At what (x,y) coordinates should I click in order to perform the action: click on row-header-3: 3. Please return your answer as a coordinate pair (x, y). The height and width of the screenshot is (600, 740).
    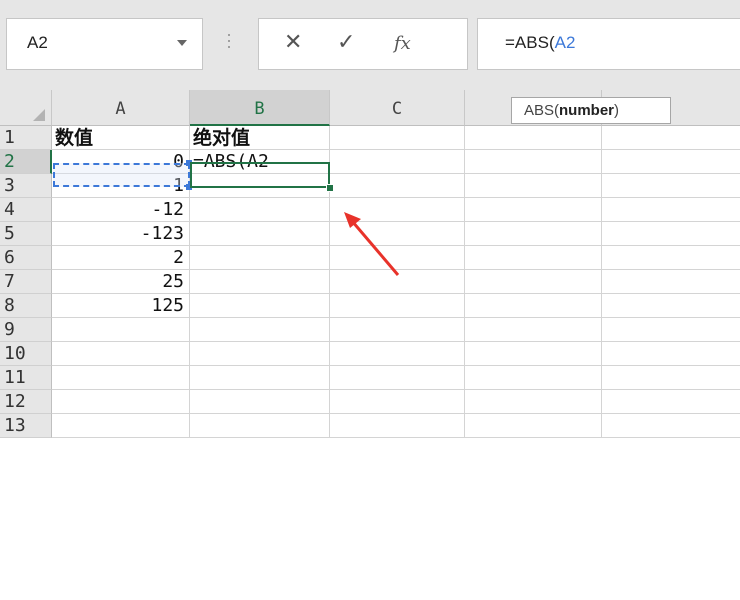
    Looking at the image, I should click on (26, 186).